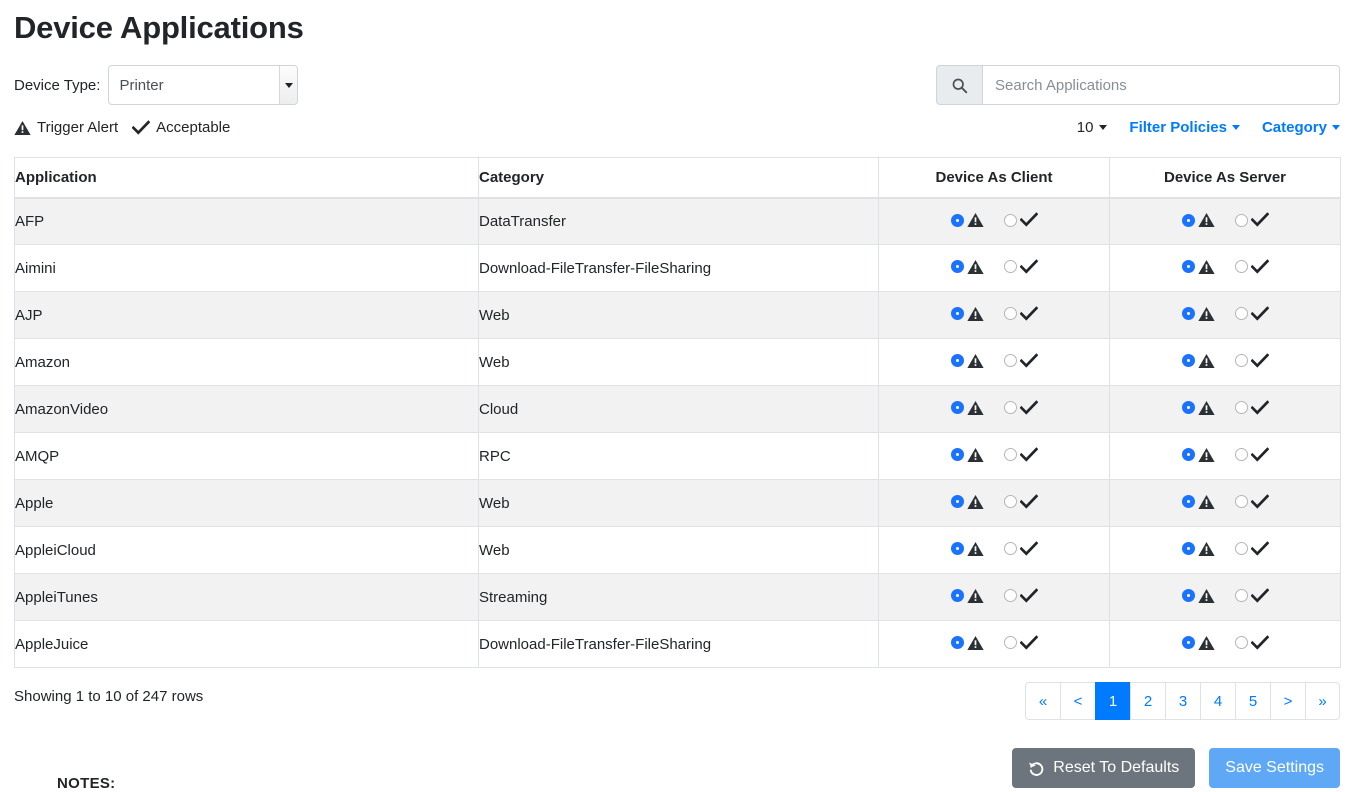 The image size is (1354, 792). Describe the element at coordinates (1252, 701) in the screenshot. I see `pagination-page-5: 5` at that location.